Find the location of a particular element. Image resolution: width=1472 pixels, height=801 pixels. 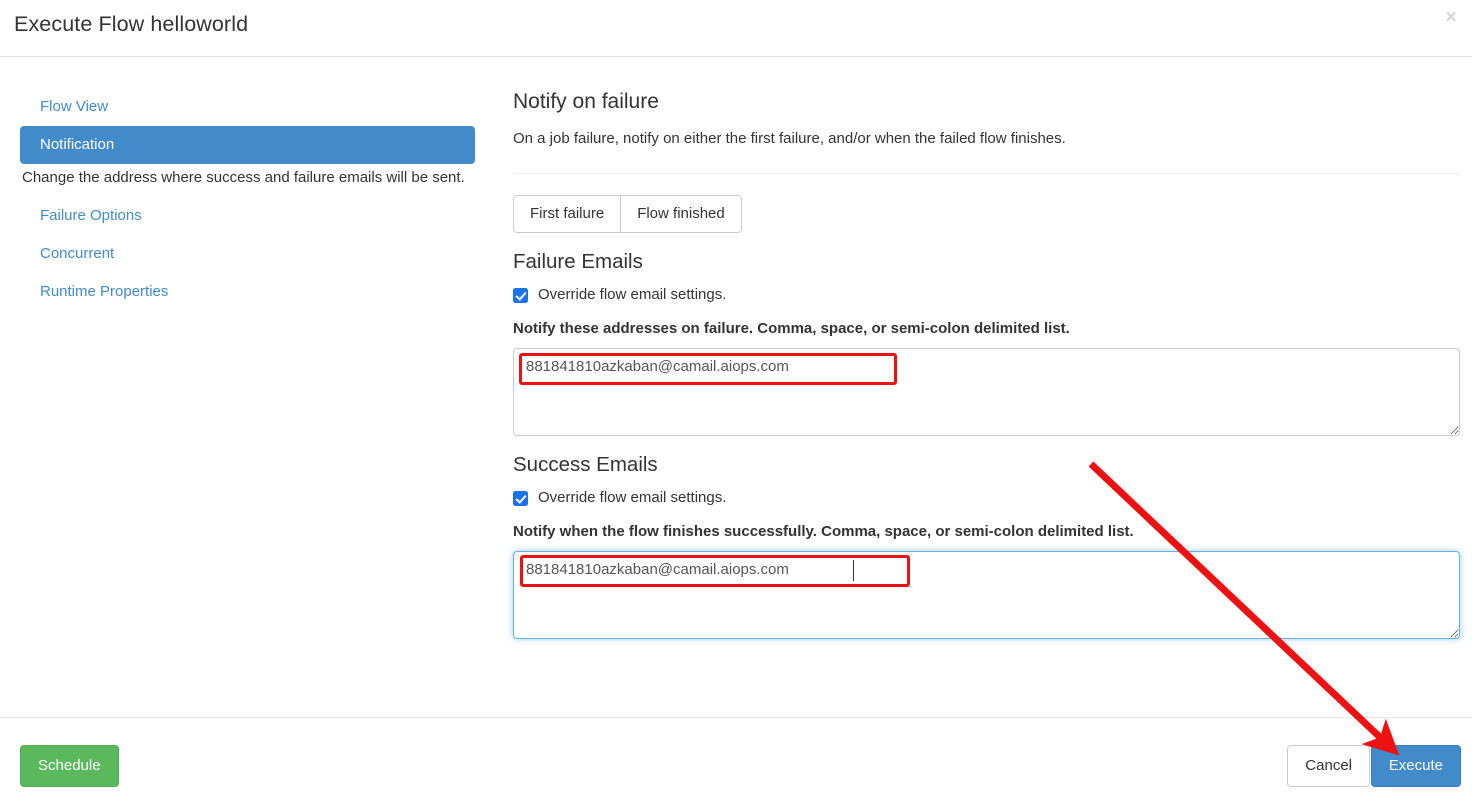

panel-heading: Notify on failure is located at coordinates (586, 101).